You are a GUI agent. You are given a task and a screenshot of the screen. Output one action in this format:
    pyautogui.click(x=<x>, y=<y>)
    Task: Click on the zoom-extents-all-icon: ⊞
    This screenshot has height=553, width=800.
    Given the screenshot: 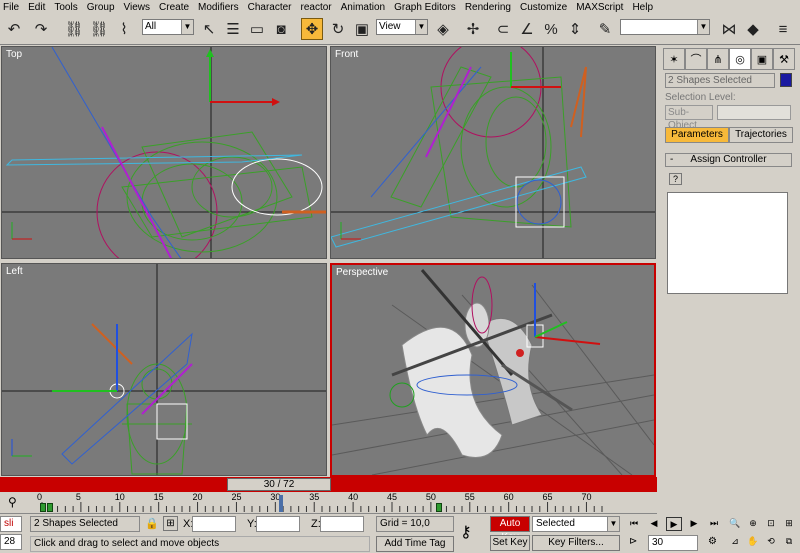 What is the action you would take?
    pyautogui.click(x=789, y=524)
    